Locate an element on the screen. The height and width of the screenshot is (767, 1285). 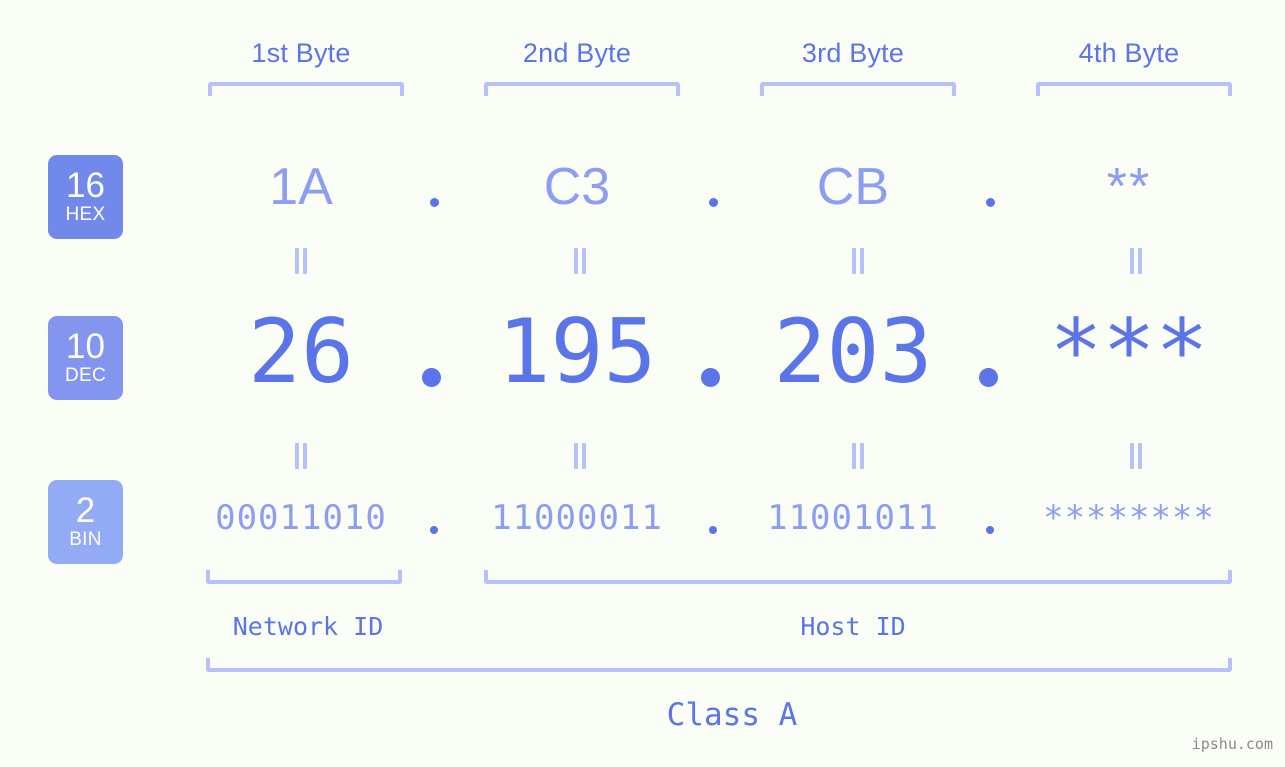
base-badge-bin-number: 2 is located at coordinates (85, 510).